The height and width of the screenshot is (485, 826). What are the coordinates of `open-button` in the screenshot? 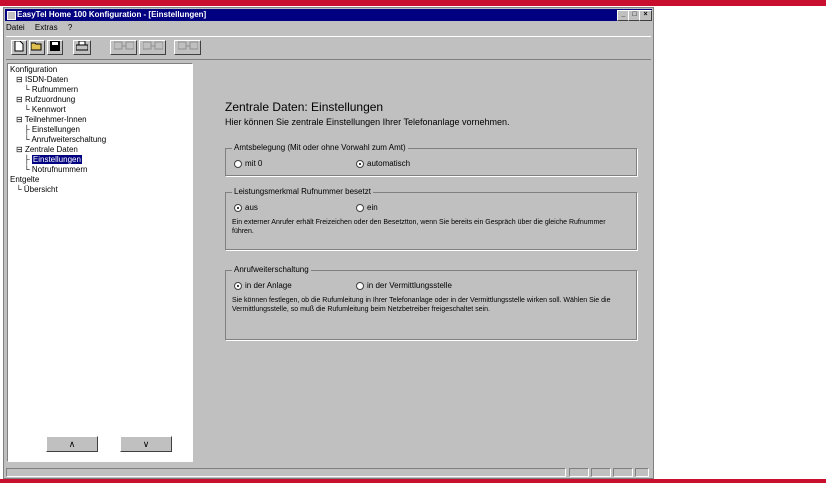 It's located at (37, 47).